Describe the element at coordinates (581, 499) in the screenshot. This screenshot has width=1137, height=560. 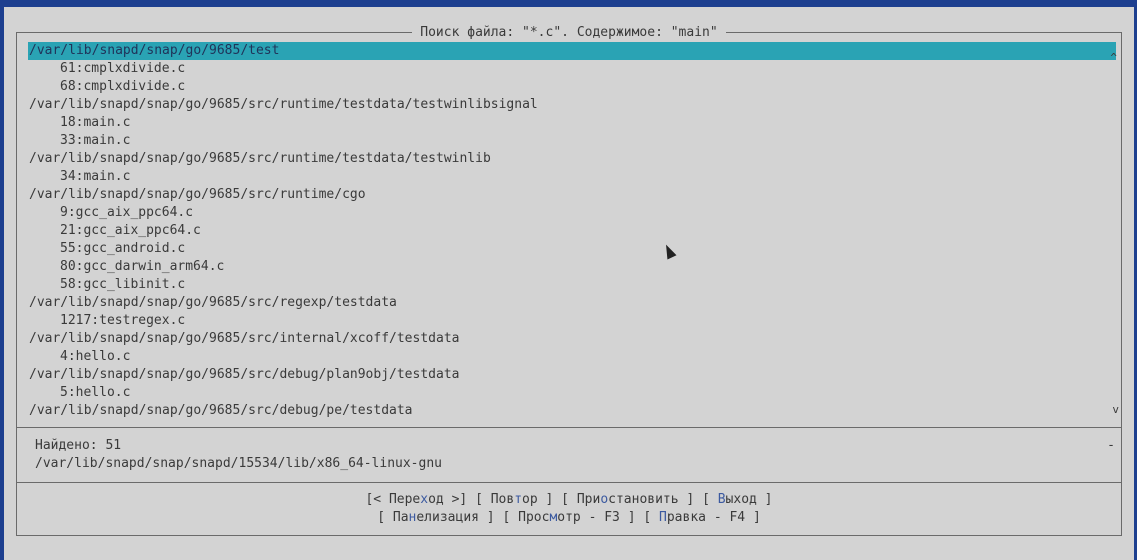
I see `button-label-pre: [ При` at that location.